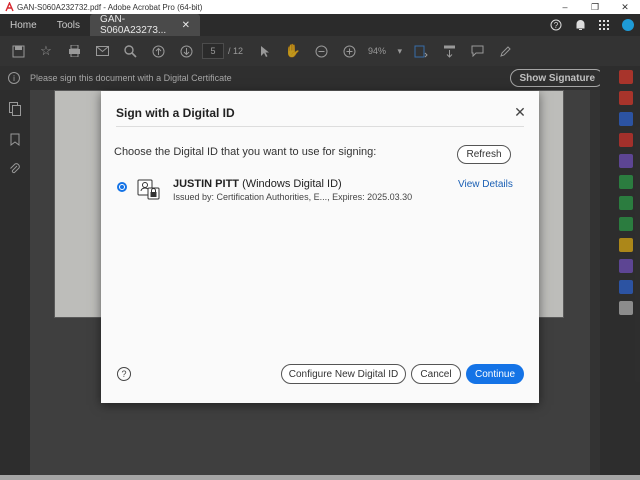 This screenshot has width=640, height=480. Describe the element at coordinates (628, 25) in the screenshot. I see `account-avatar-icon` at that location.